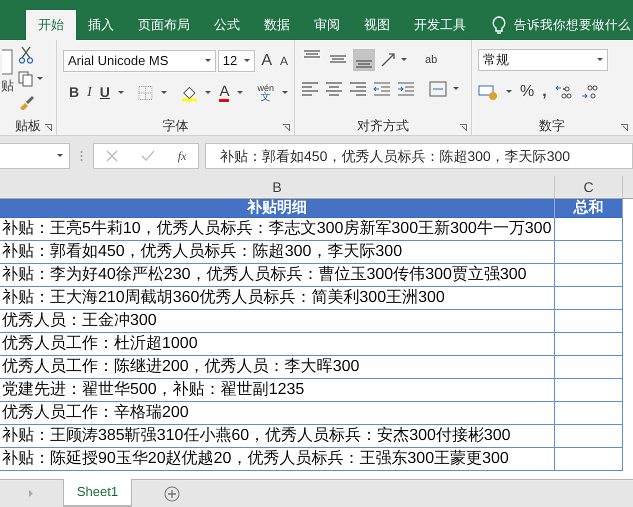 The image size is (633, 507). I want to click on grip-icon, so click(81, 156).